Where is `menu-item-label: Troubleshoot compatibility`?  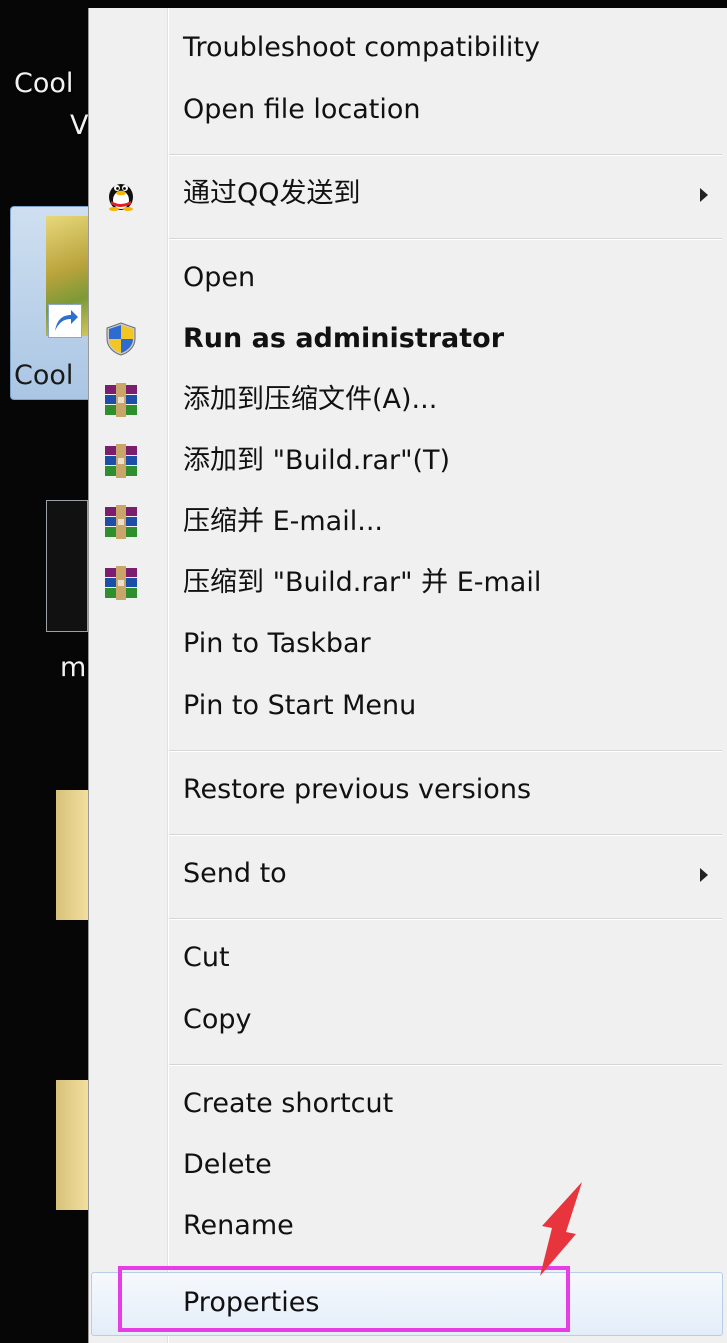 menu-item-label: Troubleshoot compatibility is located at coordinates (361, 47).